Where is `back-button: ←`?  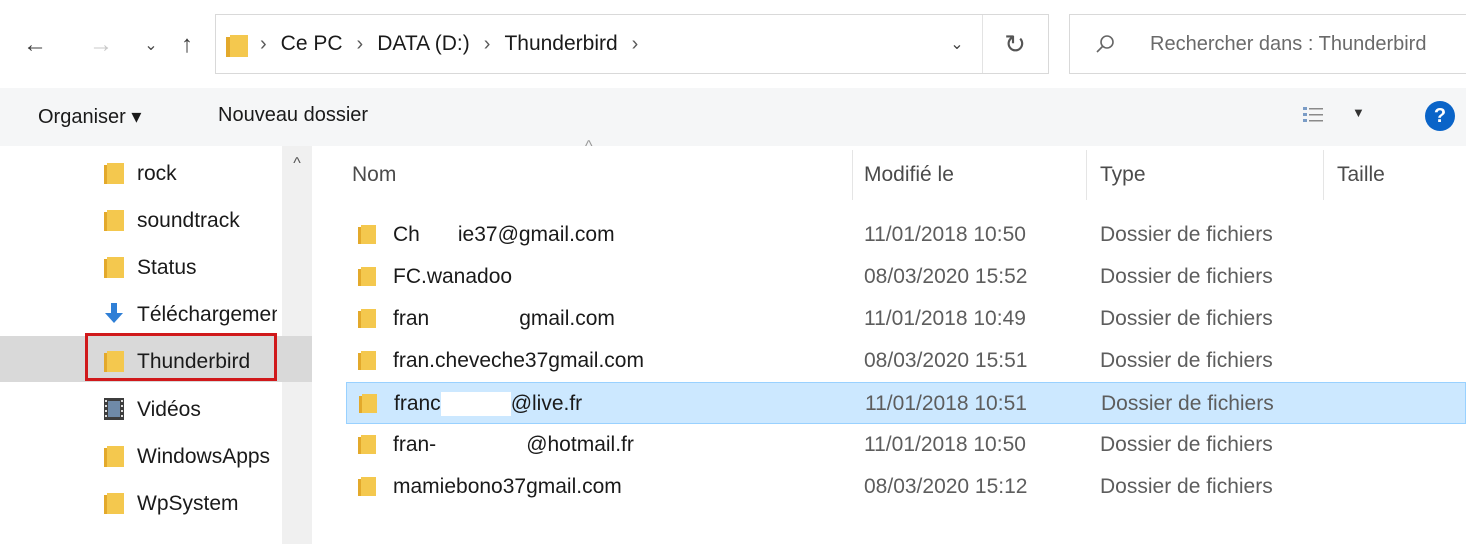 back-button: ← is located at coordinates (35, 45).